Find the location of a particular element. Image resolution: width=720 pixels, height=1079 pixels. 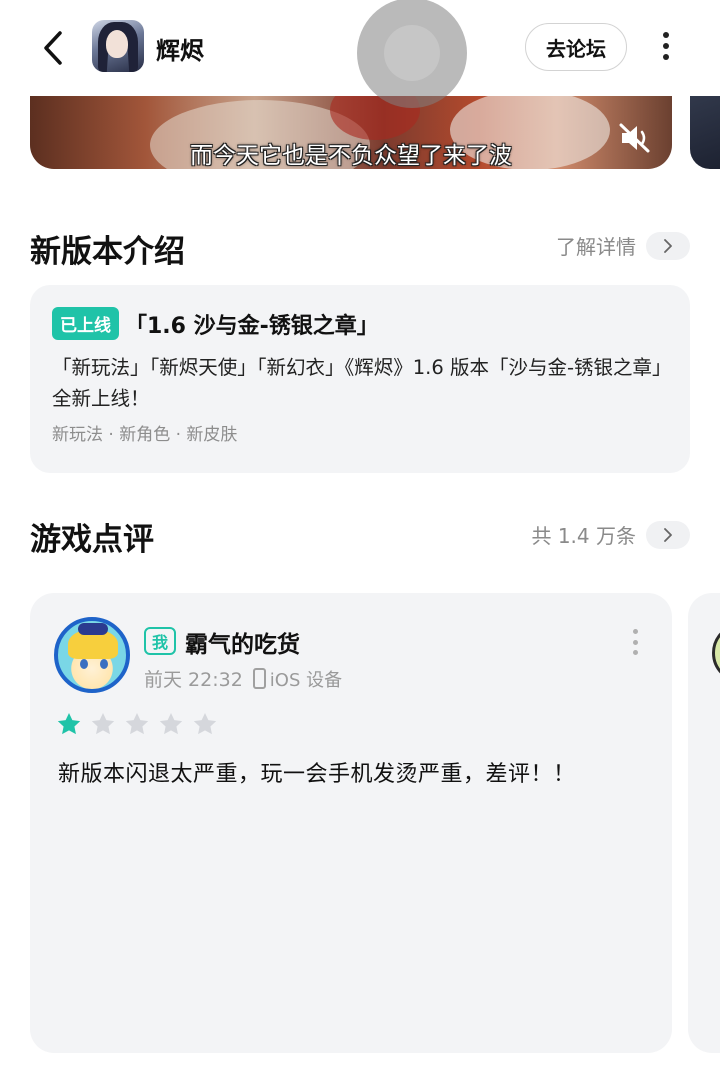

review-meta: 前天 22:32 iOS 设备 is located at coordinates (243, 678).